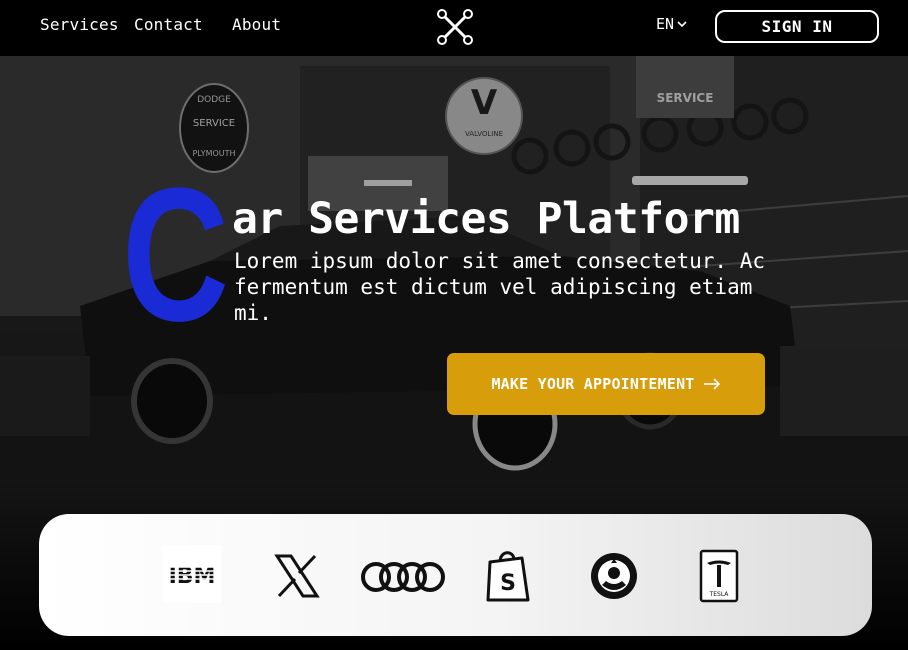 The image size is (908, 650). What do you see at coordinates (797, 26) in the screenshot?
I see `sign-in-button: SIGN IN` at bounding box center [797, 26].